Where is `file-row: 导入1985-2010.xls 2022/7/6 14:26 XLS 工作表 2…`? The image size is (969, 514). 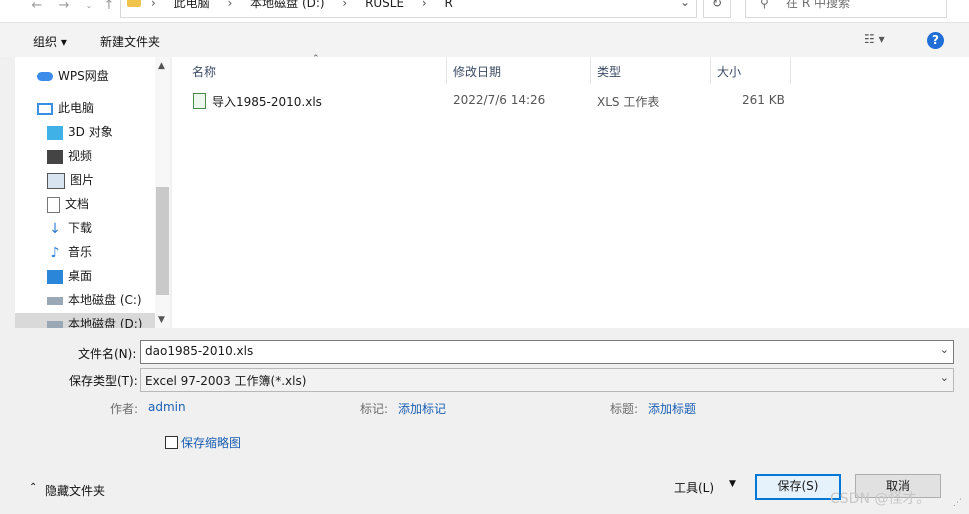
file-row: 导入1985-2010.xls 2022/7/6 14:26 XLS 工作表 2… is located at coordinates (540, 101).